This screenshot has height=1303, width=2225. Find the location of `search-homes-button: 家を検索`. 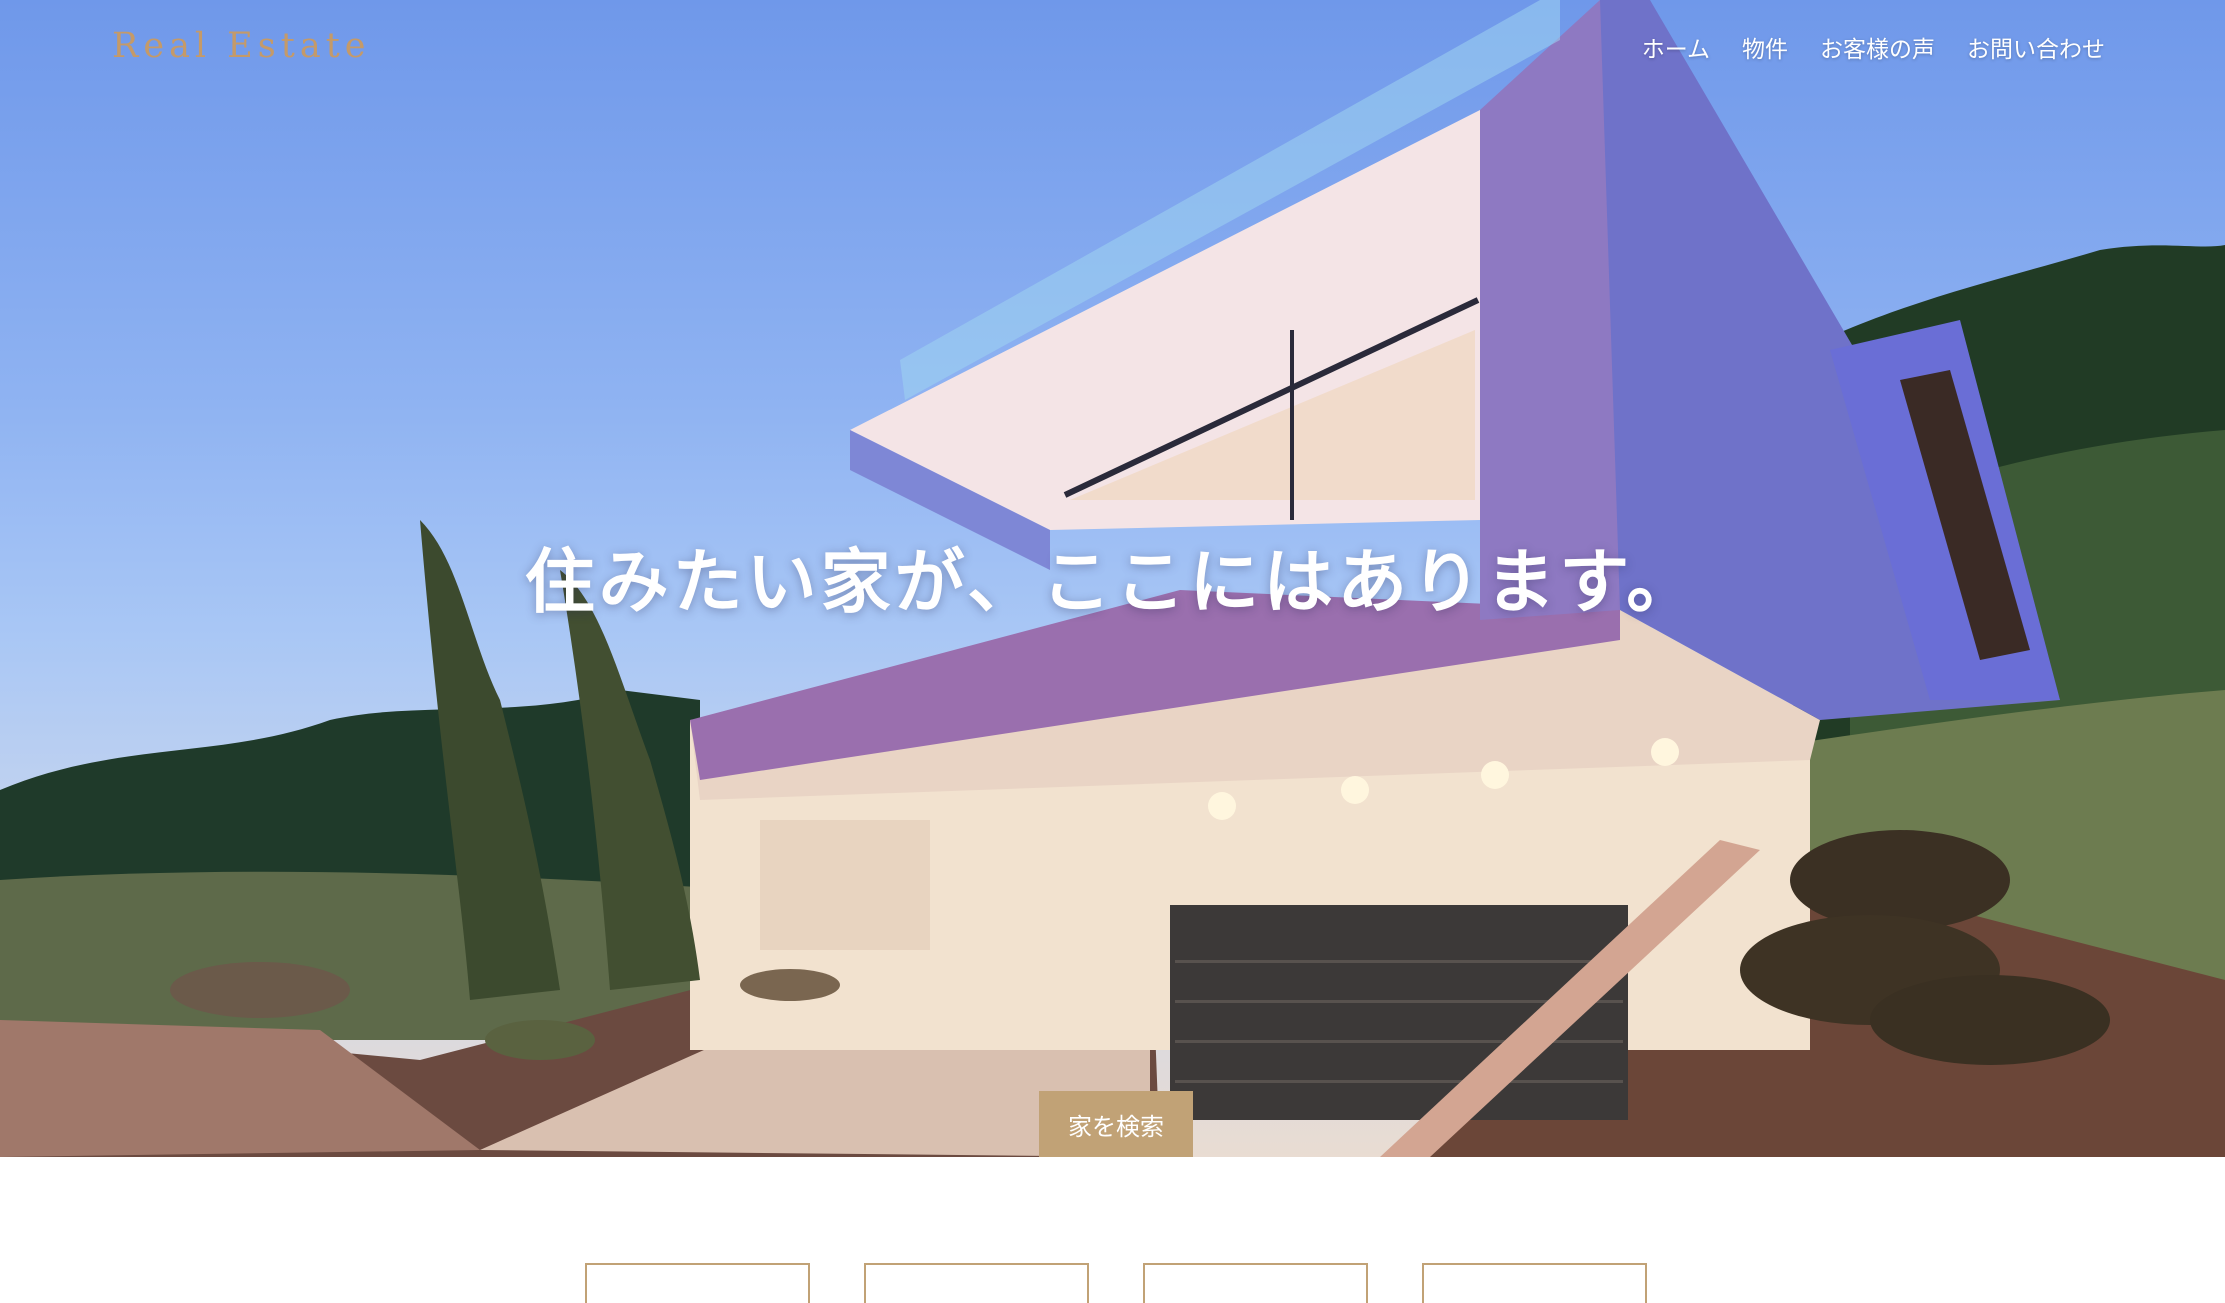

search-homes-button: 家を検索 is located at coordinates (1116, 1124).